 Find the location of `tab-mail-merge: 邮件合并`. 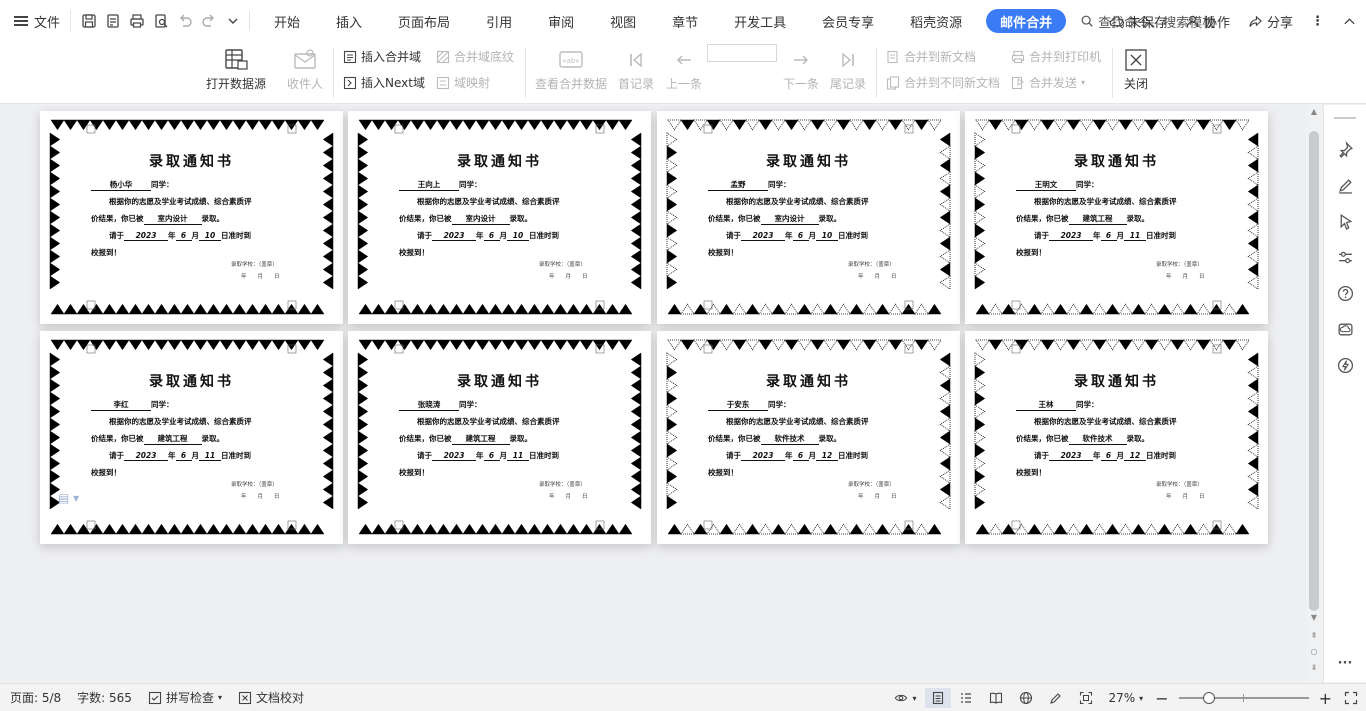

tab-mail-merge: 邮件合并 is located at coordinates (1026, 21).